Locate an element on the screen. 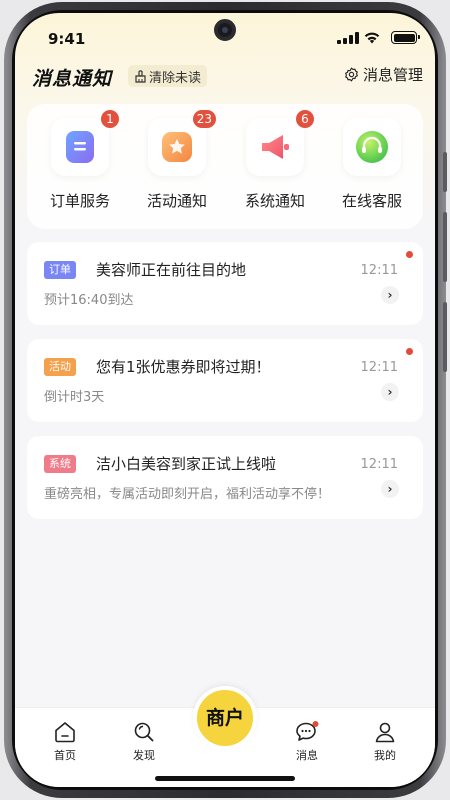  page-header: 消息通知 清除未读 消息管理 is located at coordinates (225, 78).